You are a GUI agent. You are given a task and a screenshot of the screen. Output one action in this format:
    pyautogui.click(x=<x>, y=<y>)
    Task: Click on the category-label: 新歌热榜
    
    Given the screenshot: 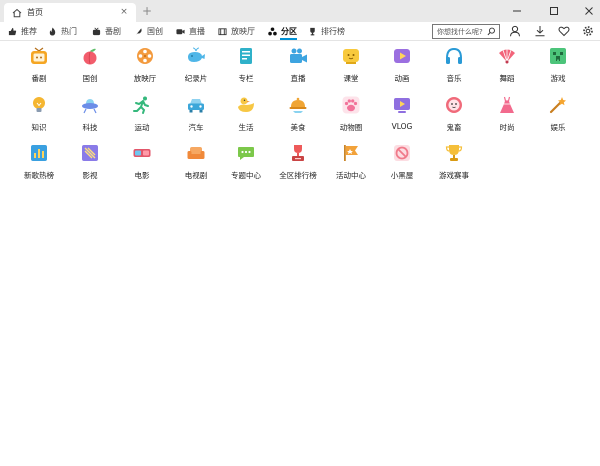 What is the action you would take?
    pyautogui.click(x=39, y=175)
    